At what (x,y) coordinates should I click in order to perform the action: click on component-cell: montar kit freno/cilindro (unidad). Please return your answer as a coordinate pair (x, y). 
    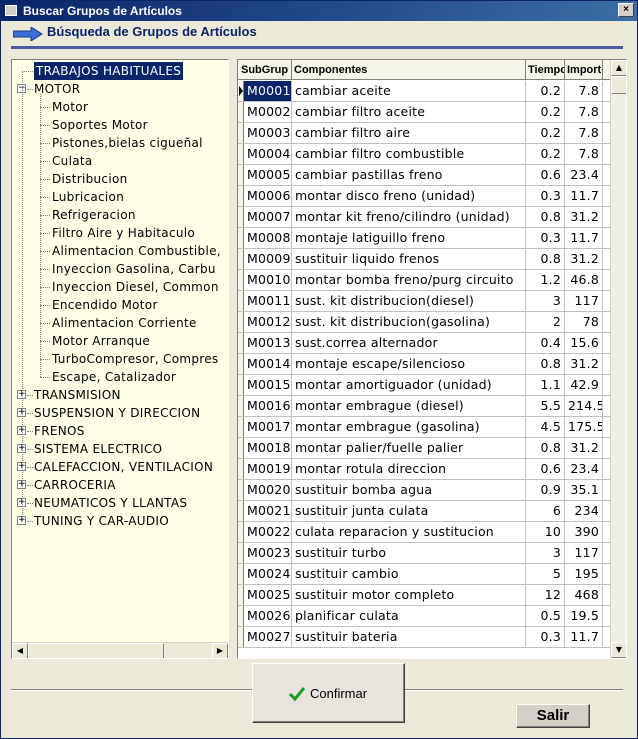
    Looking at the image, I should click on (409, 217).